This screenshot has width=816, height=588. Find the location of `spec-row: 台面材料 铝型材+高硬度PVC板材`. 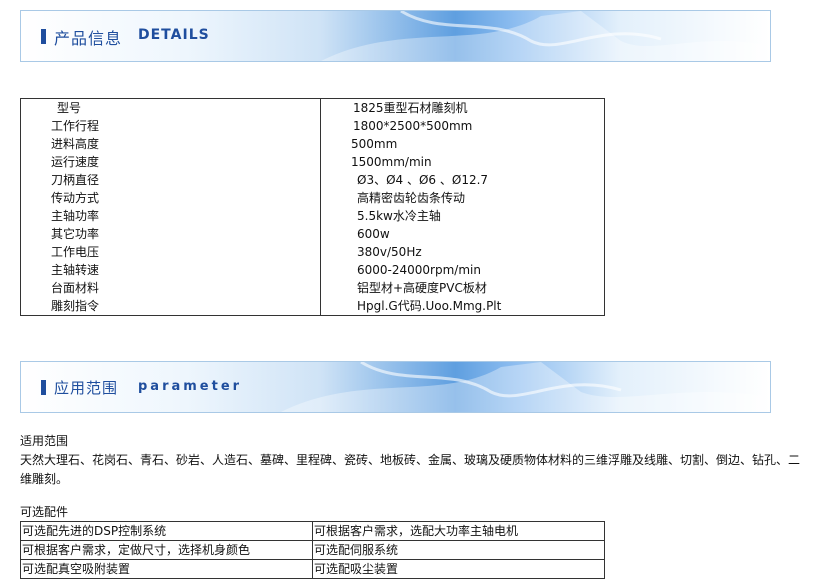

spec-row: 台面材料 铝型材+高硬度PVC板材 is located at coordinates (312, 288).